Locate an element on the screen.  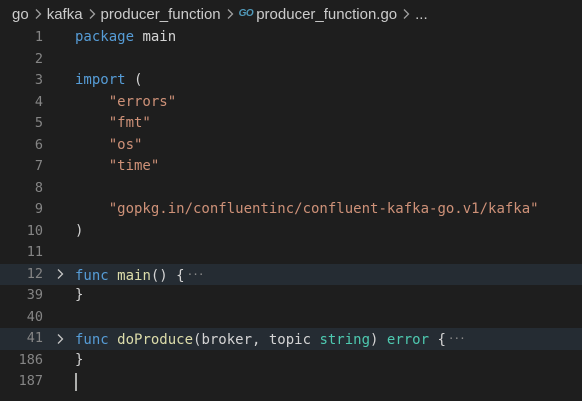
code-token: { is located at coordinates (437, 340).